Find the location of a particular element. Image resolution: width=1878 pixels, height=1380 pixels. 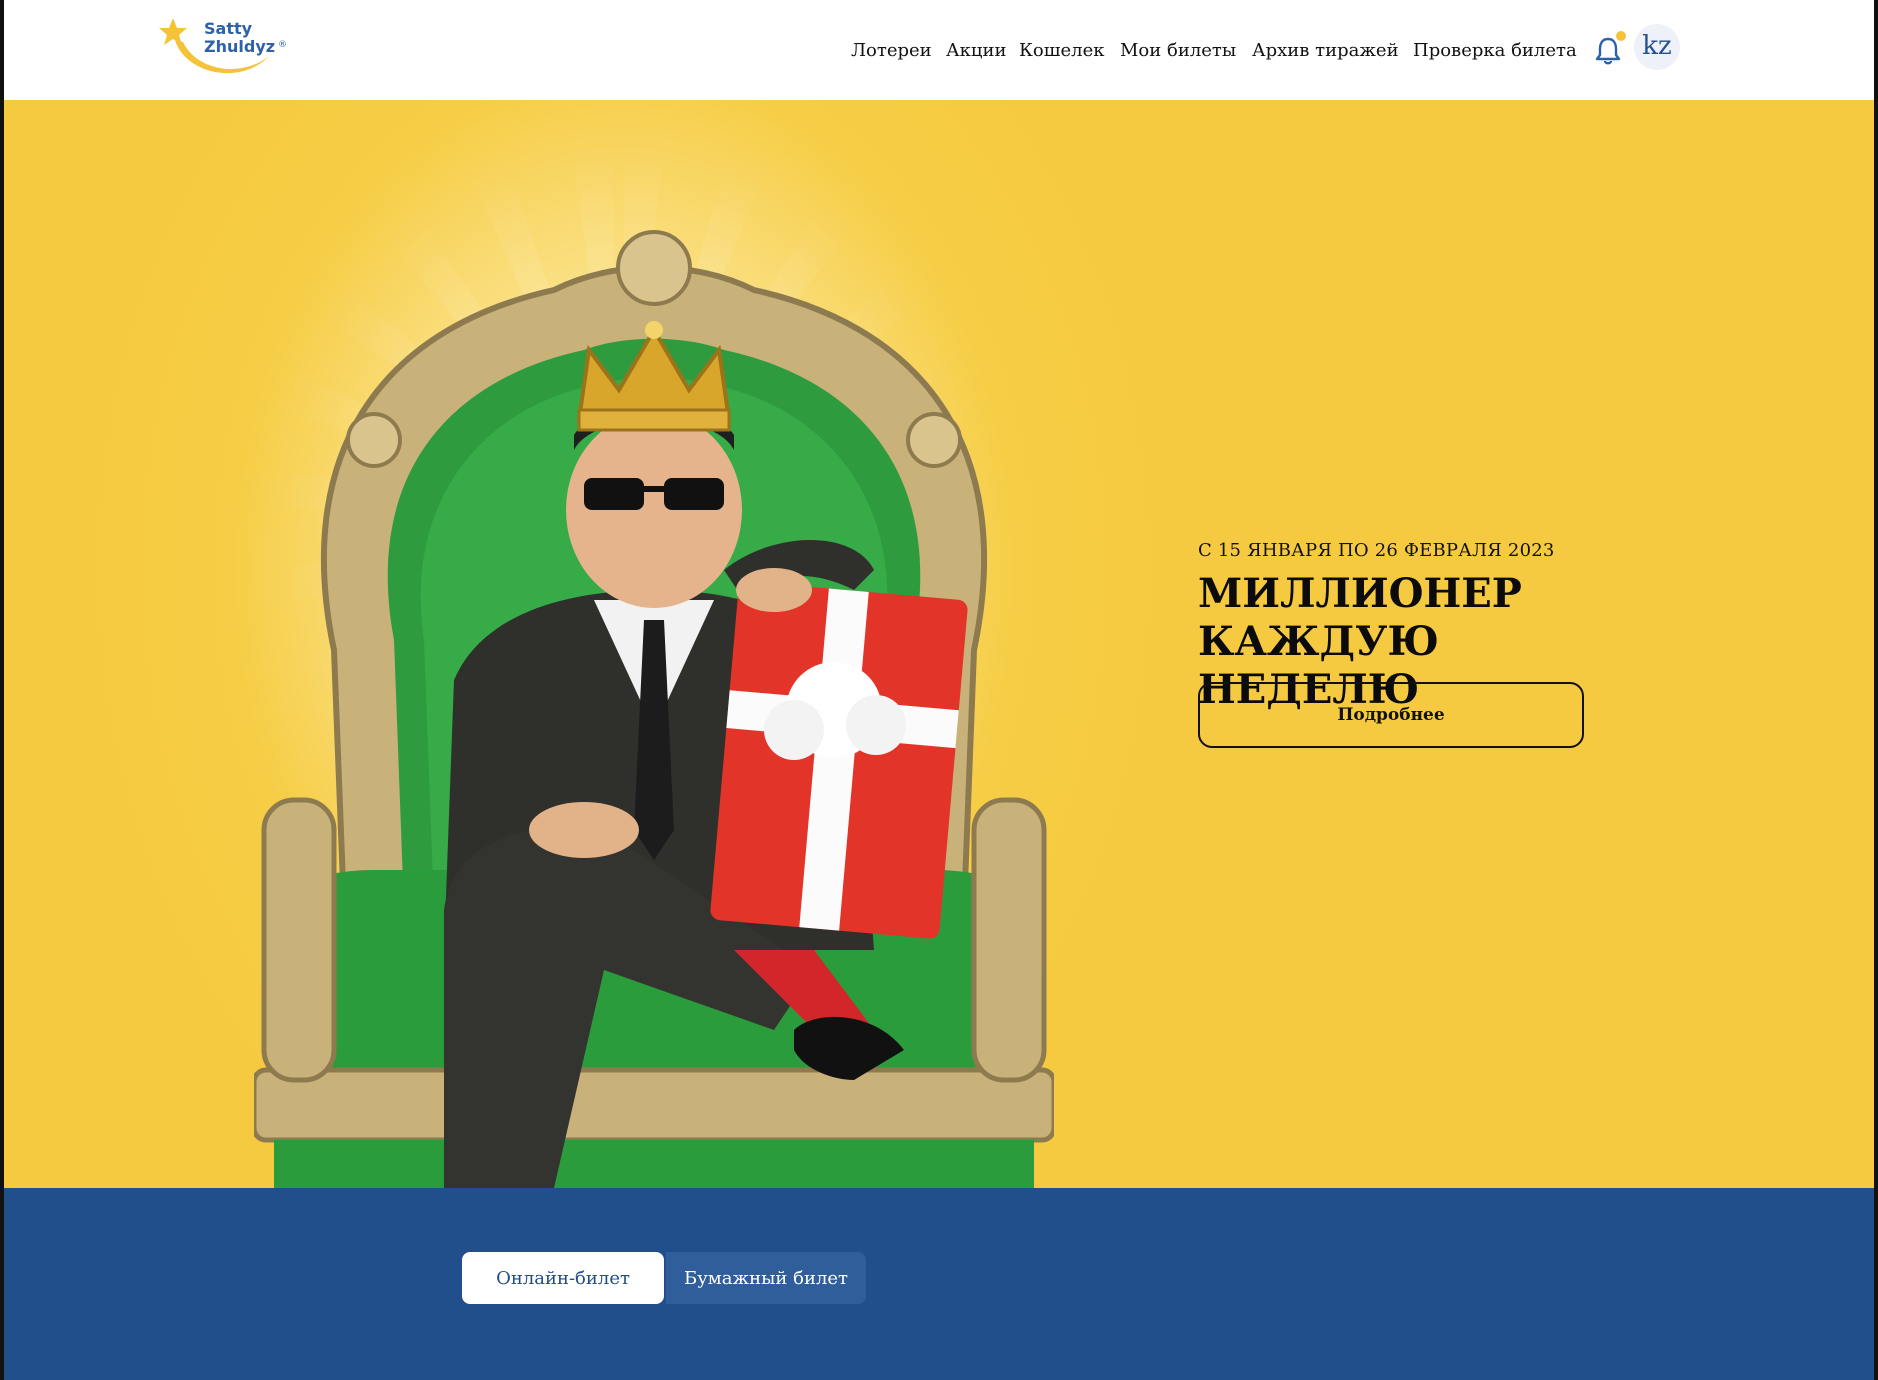

details-button: Подробнее is located at coordinates (1391, 715).